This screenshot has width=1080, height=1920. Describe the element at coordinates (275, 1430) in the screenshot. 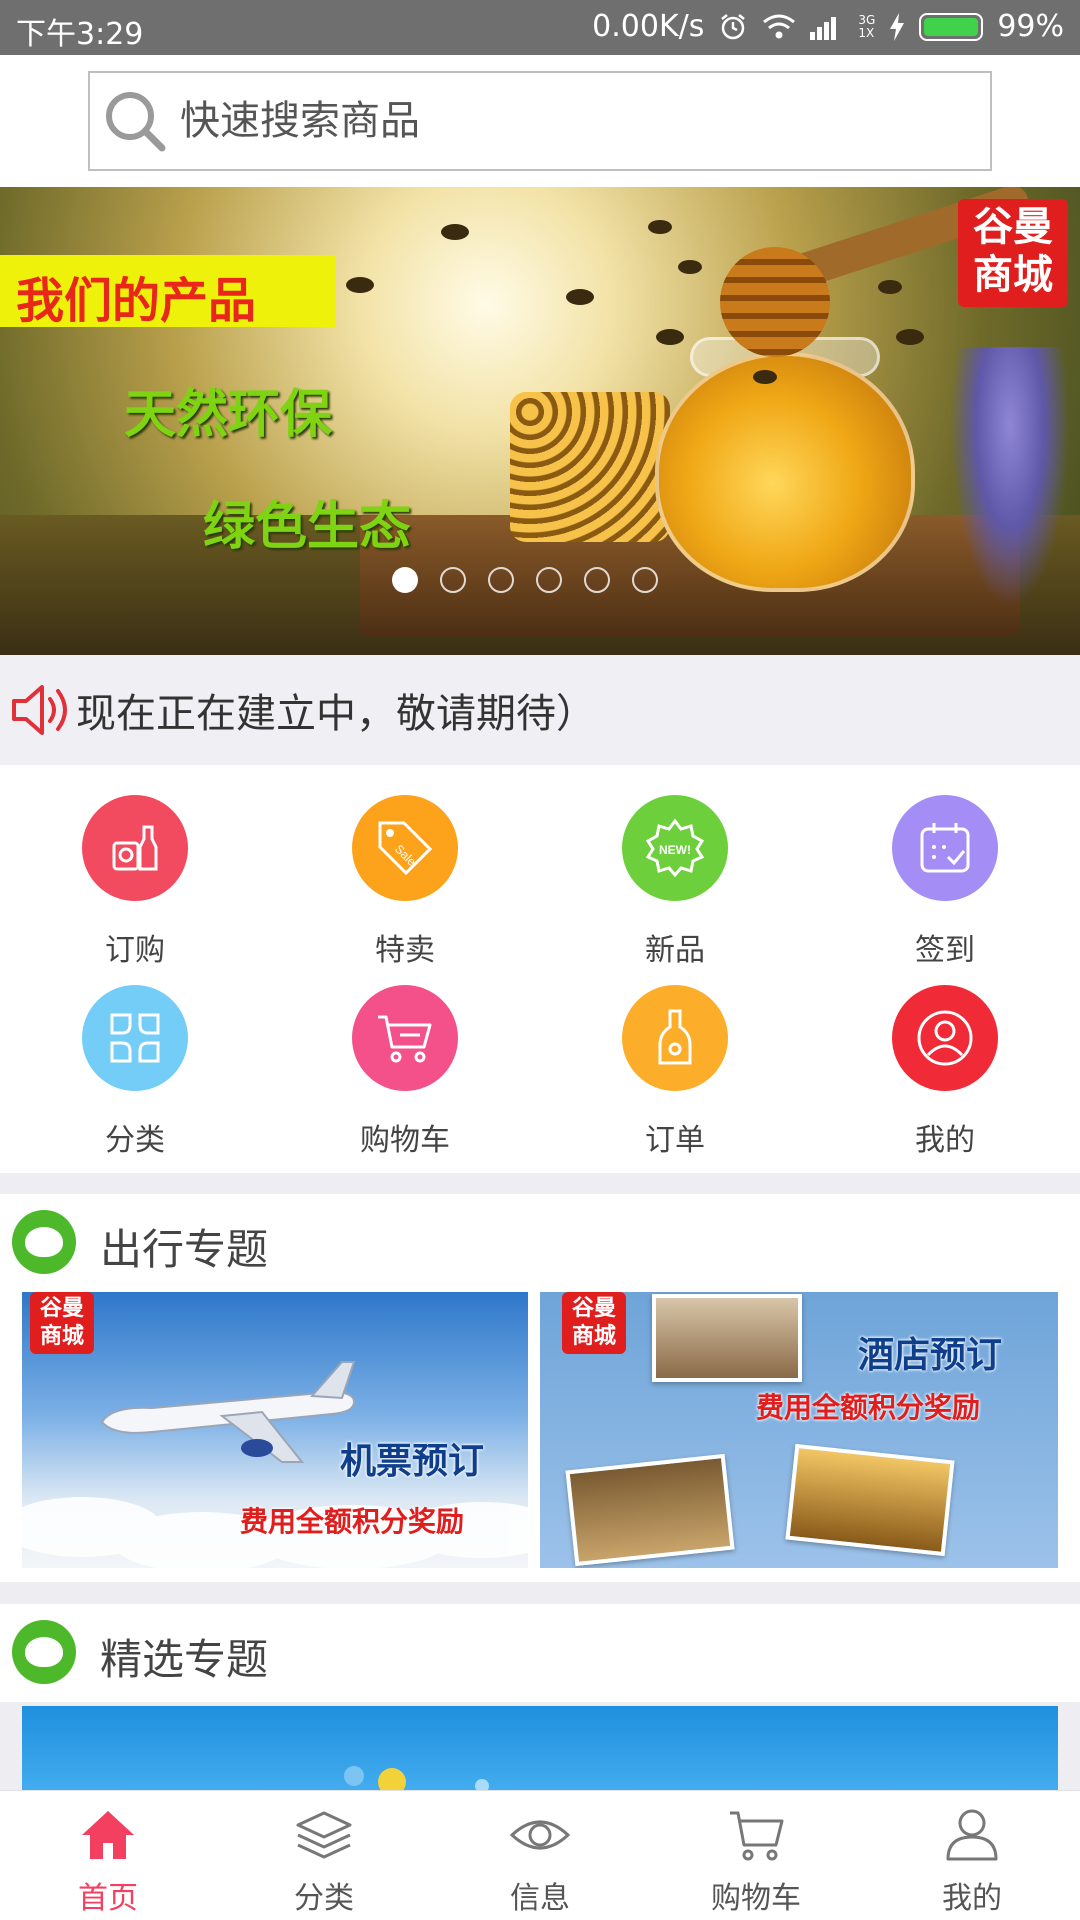

I see `flight-booking-card: 谷曼 商城 机票预订 费用全额积分奖励` at that location.